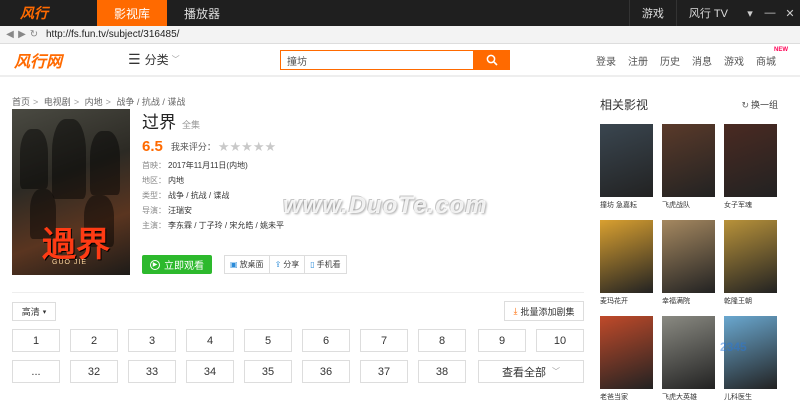 This screenshot has width=800, height=412. What do you see at coordinates (36, 340) in the screenshot?
I see `episode-button: 1` at bounding box center [36, 340].